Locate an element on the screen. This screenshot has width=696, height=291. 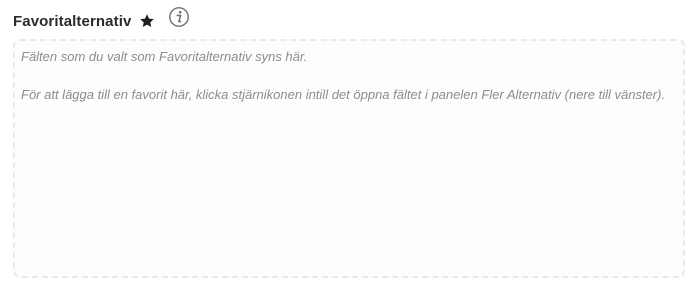
section-header: Favoritalternativ is located at coordinates (84, 21).